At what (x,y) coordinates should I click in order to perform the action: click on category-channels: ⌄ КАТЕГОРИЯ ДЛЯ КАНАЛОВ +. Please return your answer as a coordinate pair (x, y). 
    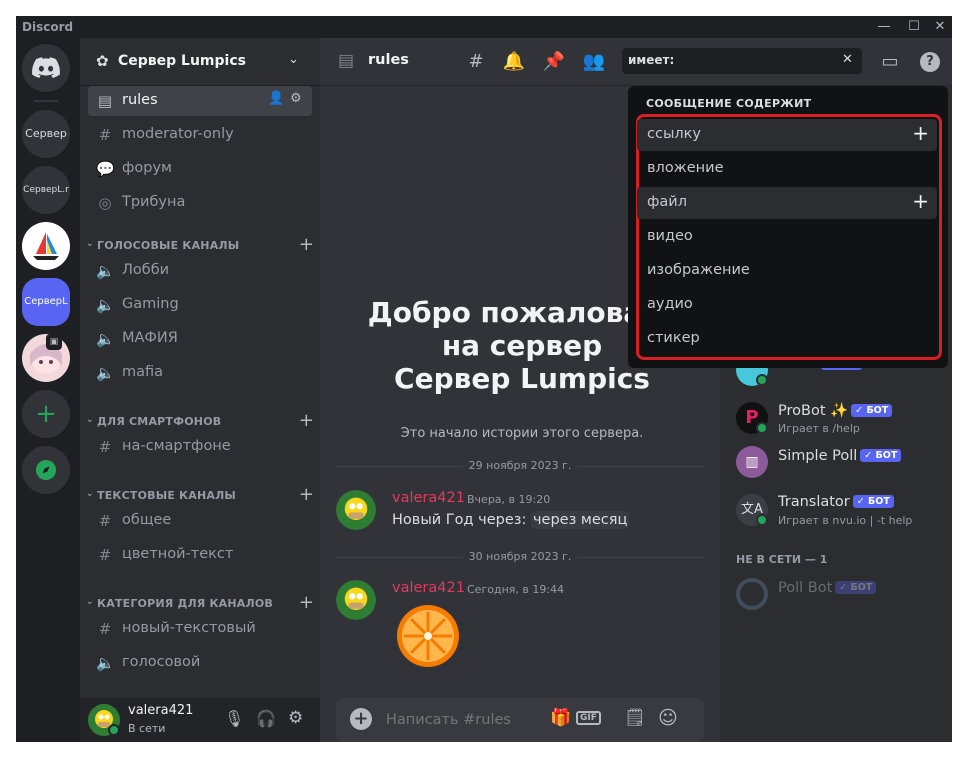
    Looking at the image, I should click on (200, 602).